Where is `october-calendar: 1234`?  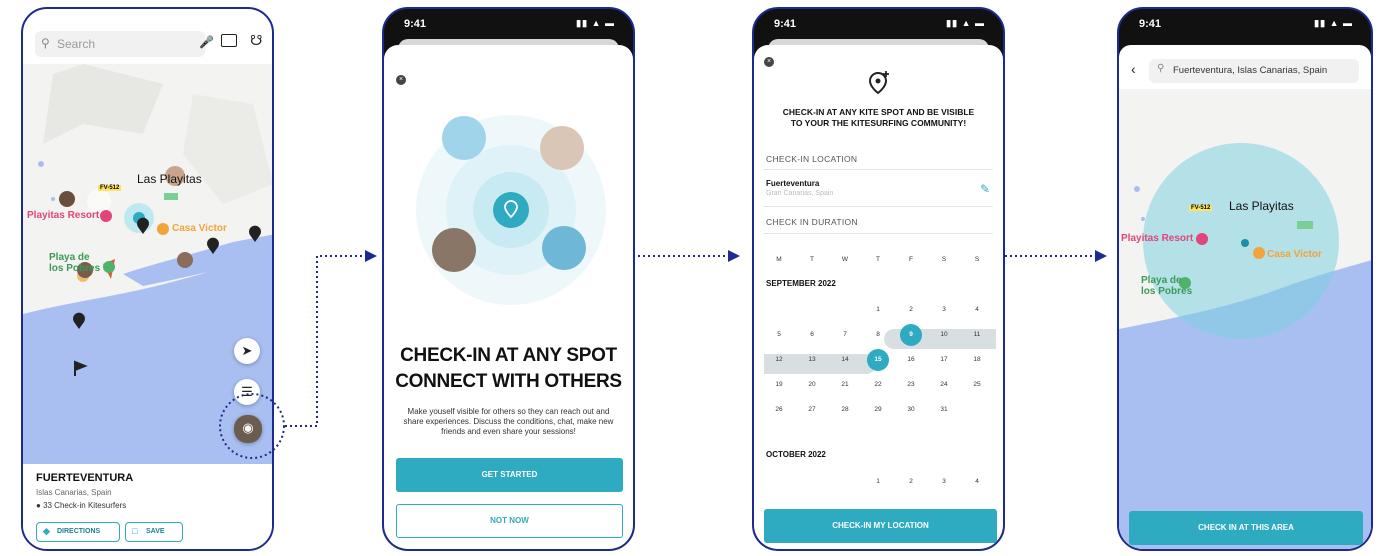
october-calendar: 1234 is located at coordinates (880, 482).